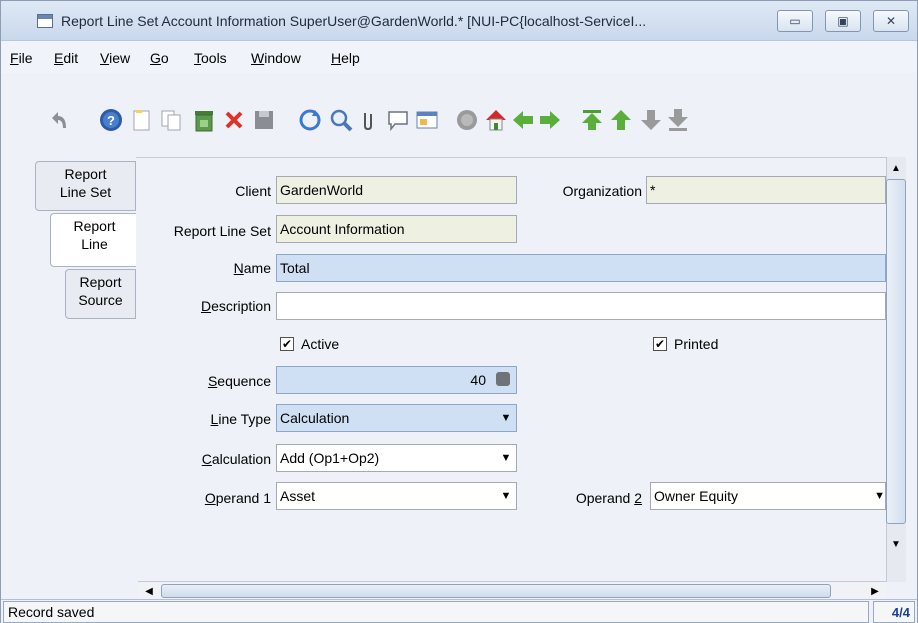 The width and height of the screenshot is (918, 623). What do you see at coordinates (239, 381) in the screenshot?
I see `sequence-label: Sequence` at bounding box center [239, 381].